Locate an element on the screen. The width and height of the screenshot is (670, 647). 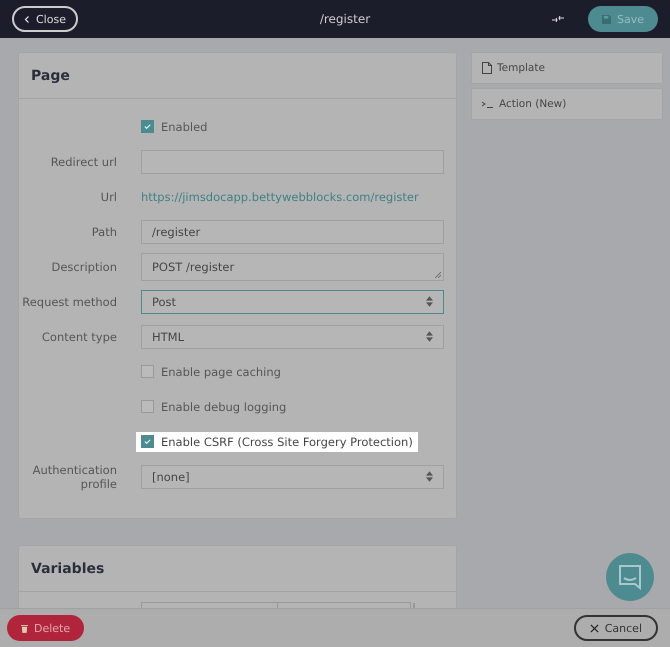
field-label: Content type is located at coordinates (79, 337).